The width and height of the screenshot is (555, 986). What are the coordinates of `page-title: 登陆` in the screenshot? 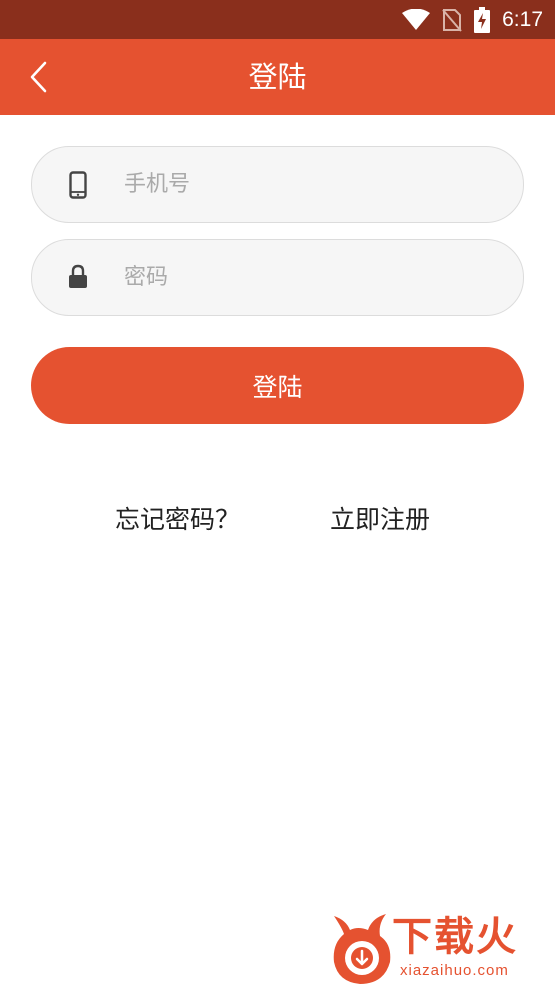 It's located at (277, 77).